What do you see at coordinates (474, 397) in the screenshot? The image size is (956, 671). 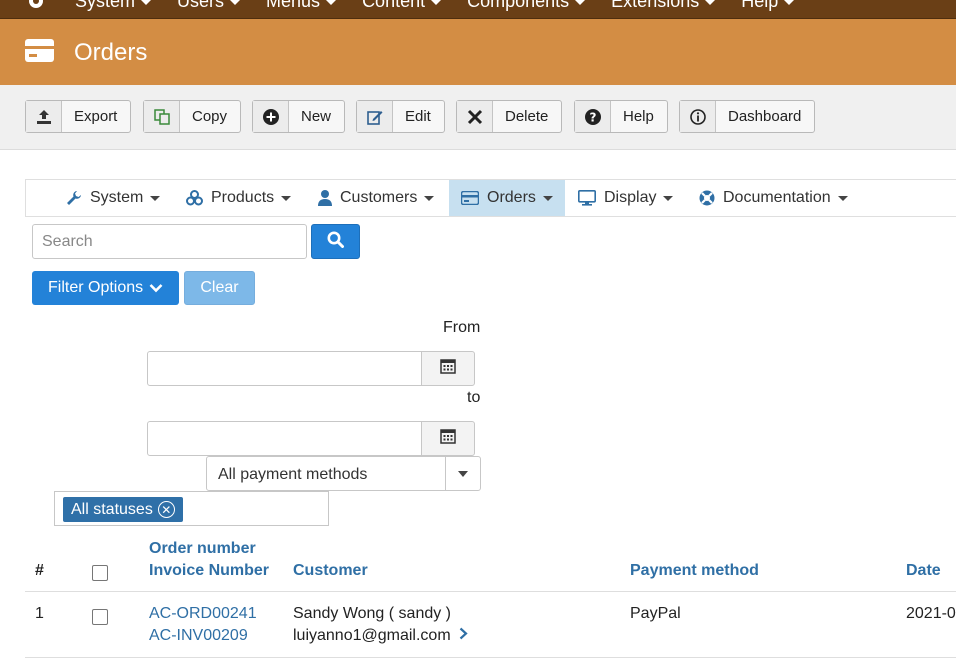 I see `to-label: to` at bounding box center [474, 397].